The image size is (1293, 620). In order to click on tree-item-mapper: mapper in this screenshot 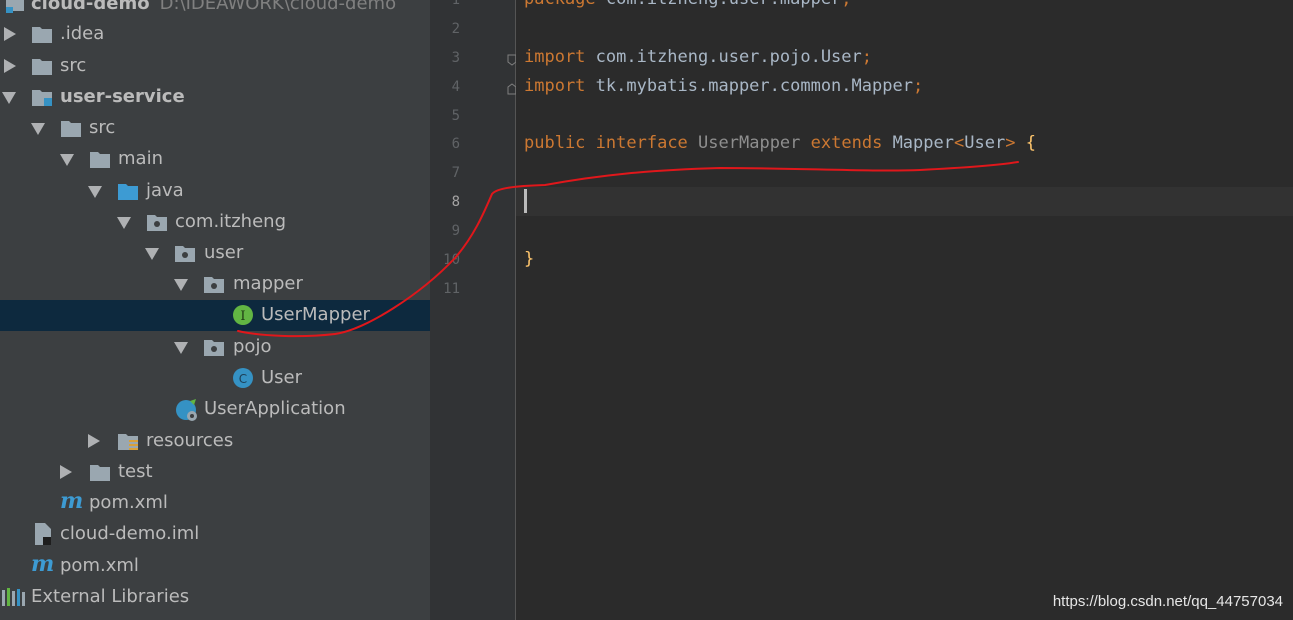, I will do `click(215, 284)`.